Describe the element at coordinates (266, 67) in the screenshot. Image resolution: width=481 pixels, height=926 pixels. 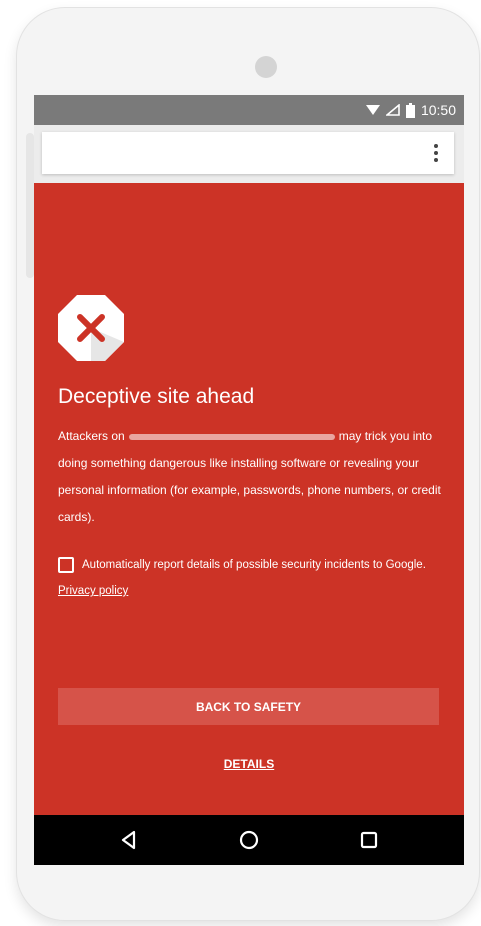
I see `front-camera` at that location.